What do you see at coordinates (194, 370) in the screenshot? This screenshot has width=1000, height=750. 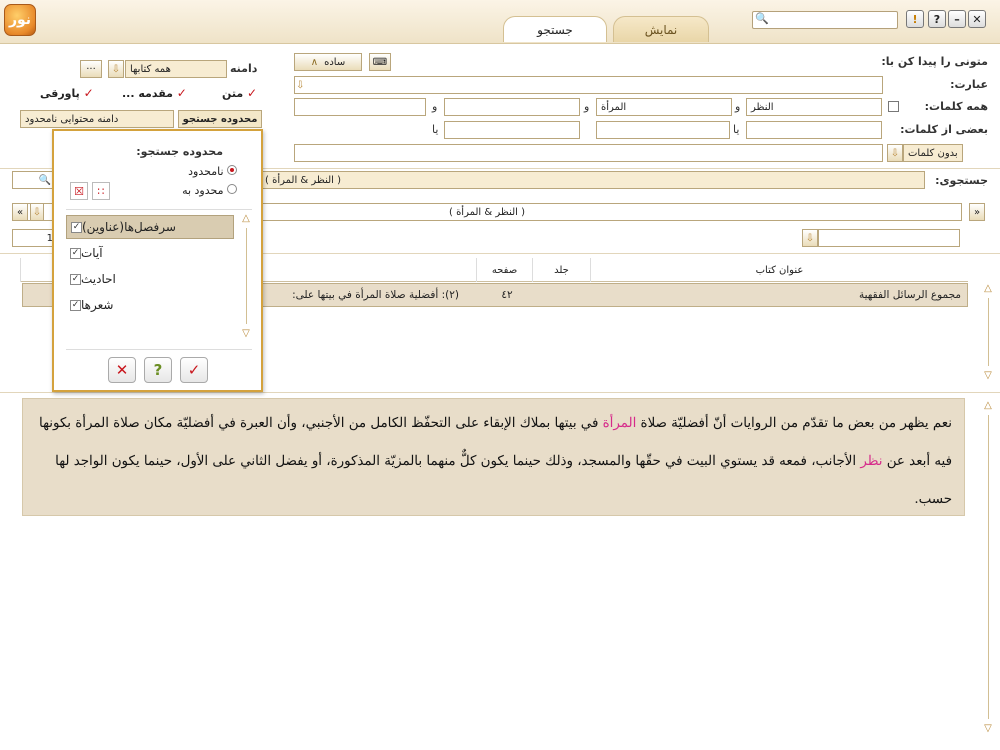 I see `confirm-button: ✓` at bounding box center [194, 370].